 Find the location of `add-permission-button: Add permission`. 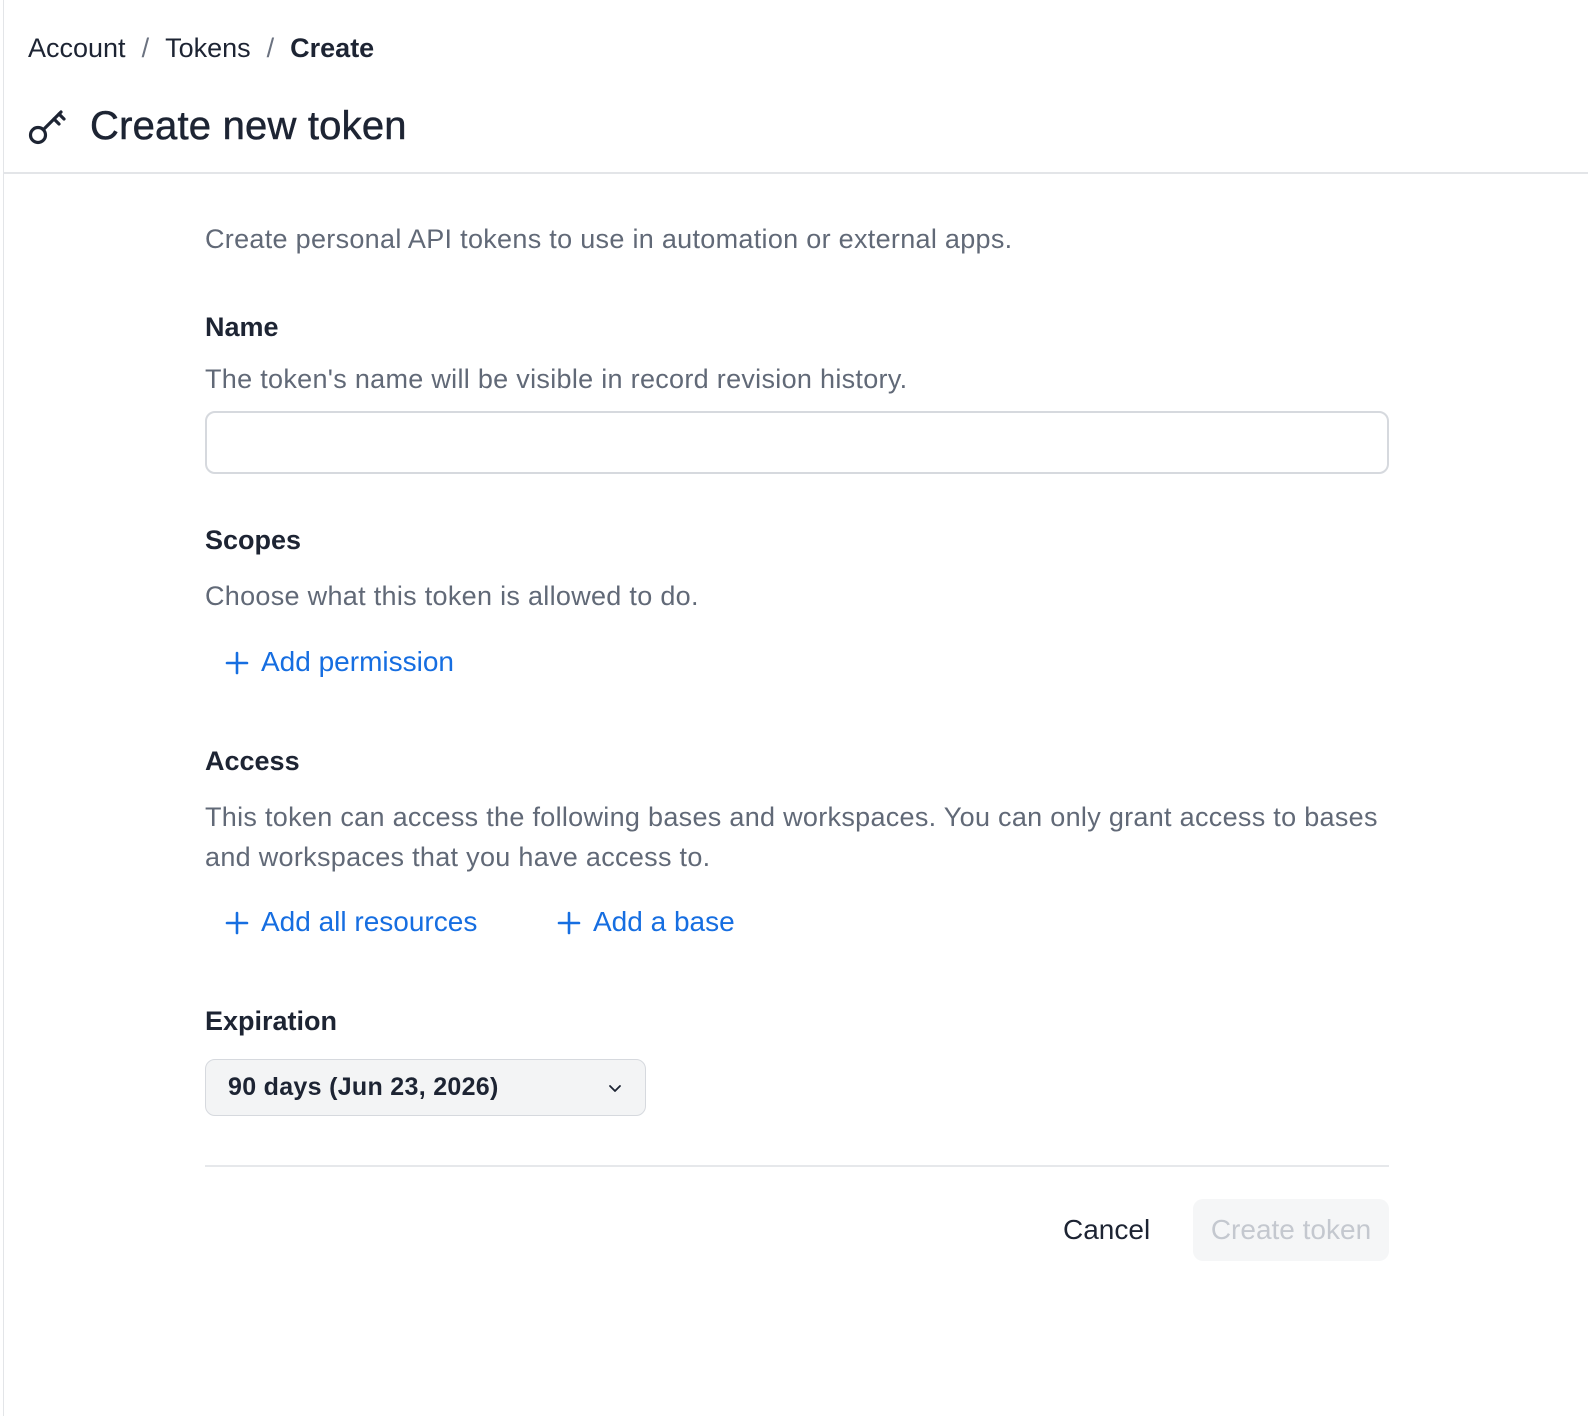

add-permission-button: Add permission is located at coordinates (339, 662).